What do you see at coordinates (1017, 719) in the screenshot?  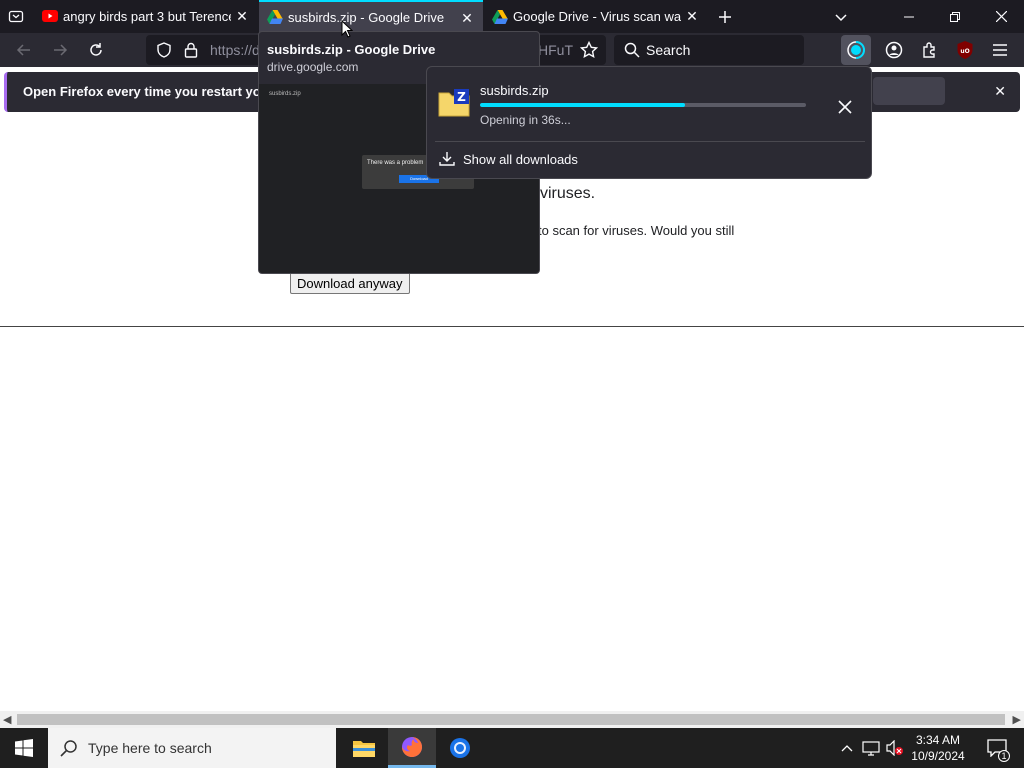 I see `scroll-right-icon: ▶` at bounding box center [1017, 719].